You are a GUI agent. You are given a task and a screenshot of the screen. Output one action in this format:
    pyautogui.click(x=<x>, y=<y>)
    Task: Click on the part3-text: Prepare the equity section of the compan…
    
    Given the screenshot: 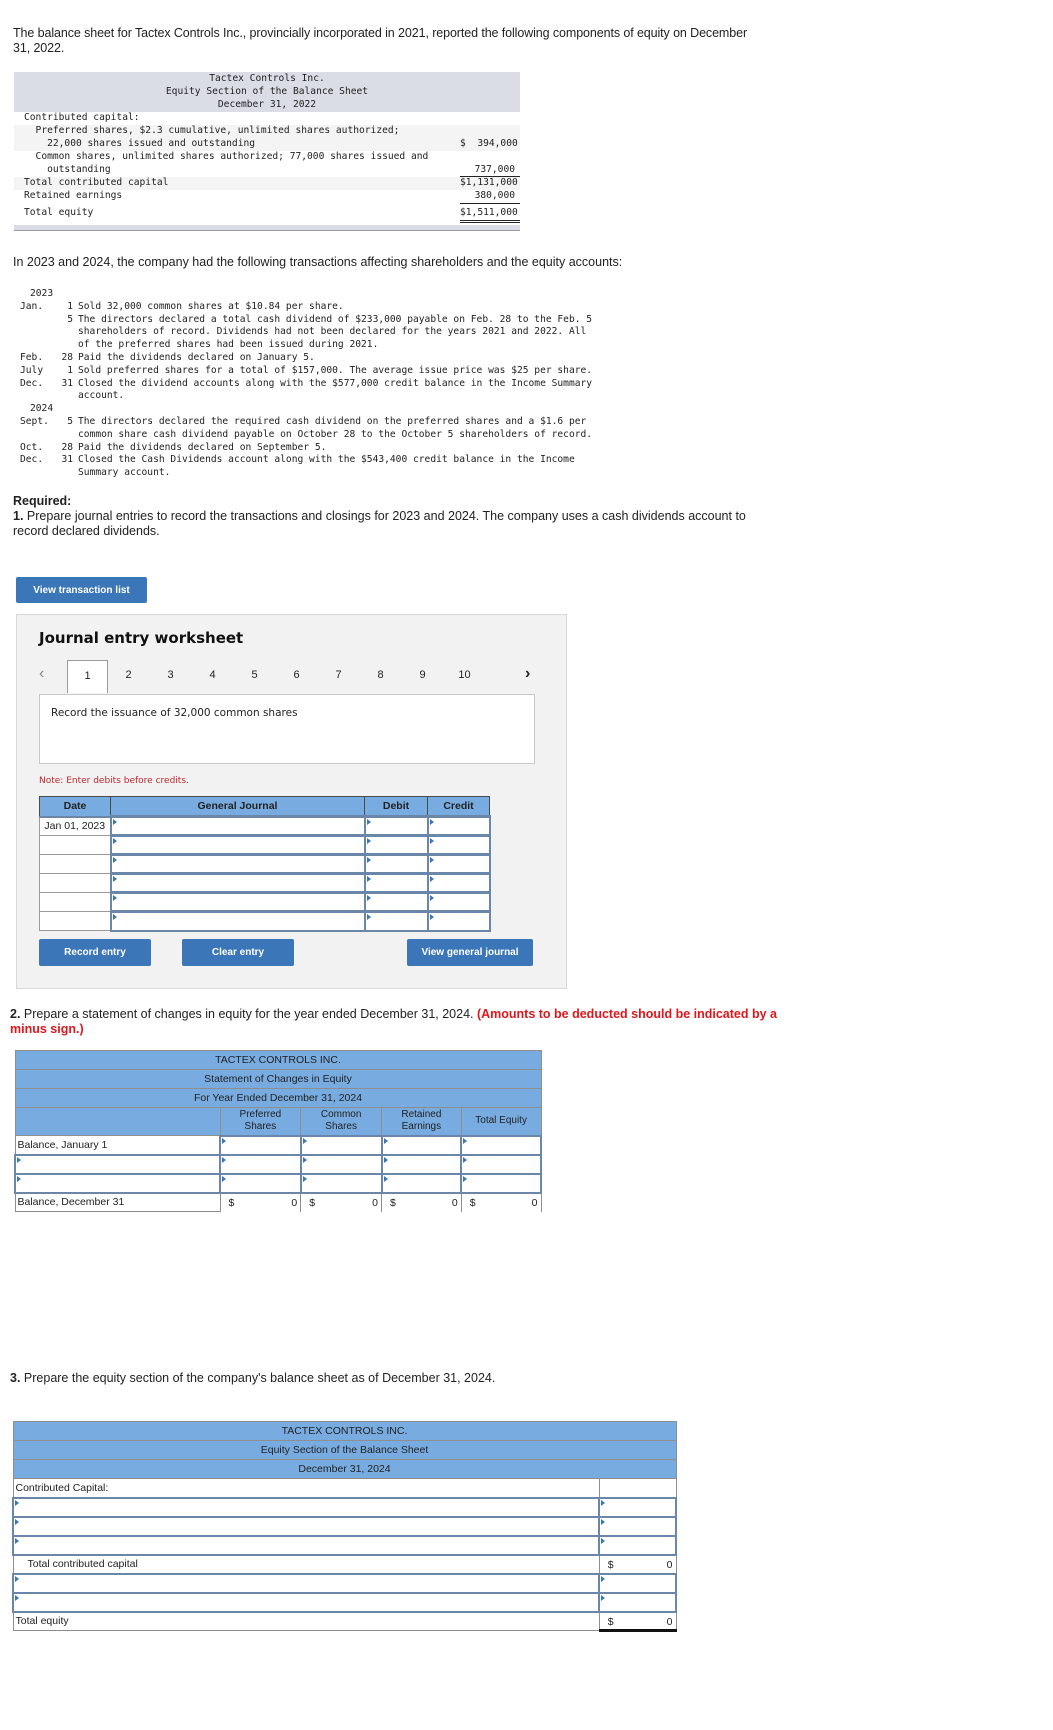 What is the action you would take?
    pyautogui.click(x=258, y=1378)
    